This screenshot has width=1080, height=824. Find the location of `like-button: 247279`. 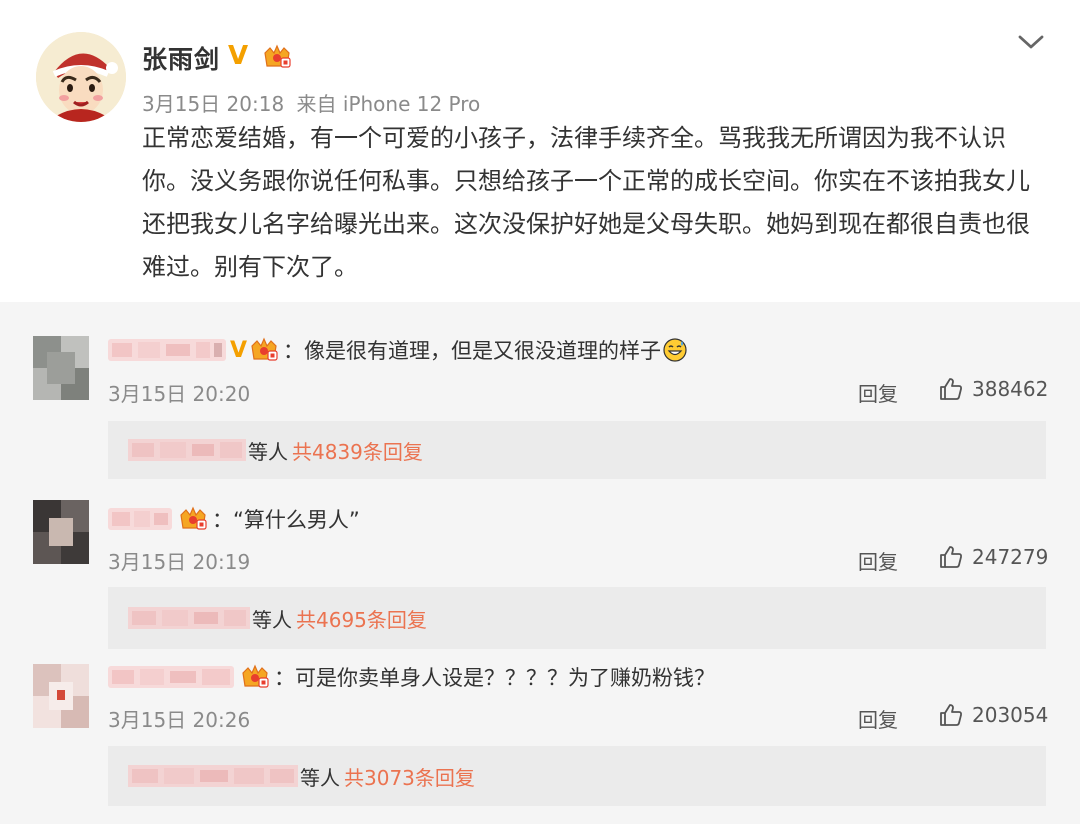

like-button: 247279 is located at coordinates (993, 557).